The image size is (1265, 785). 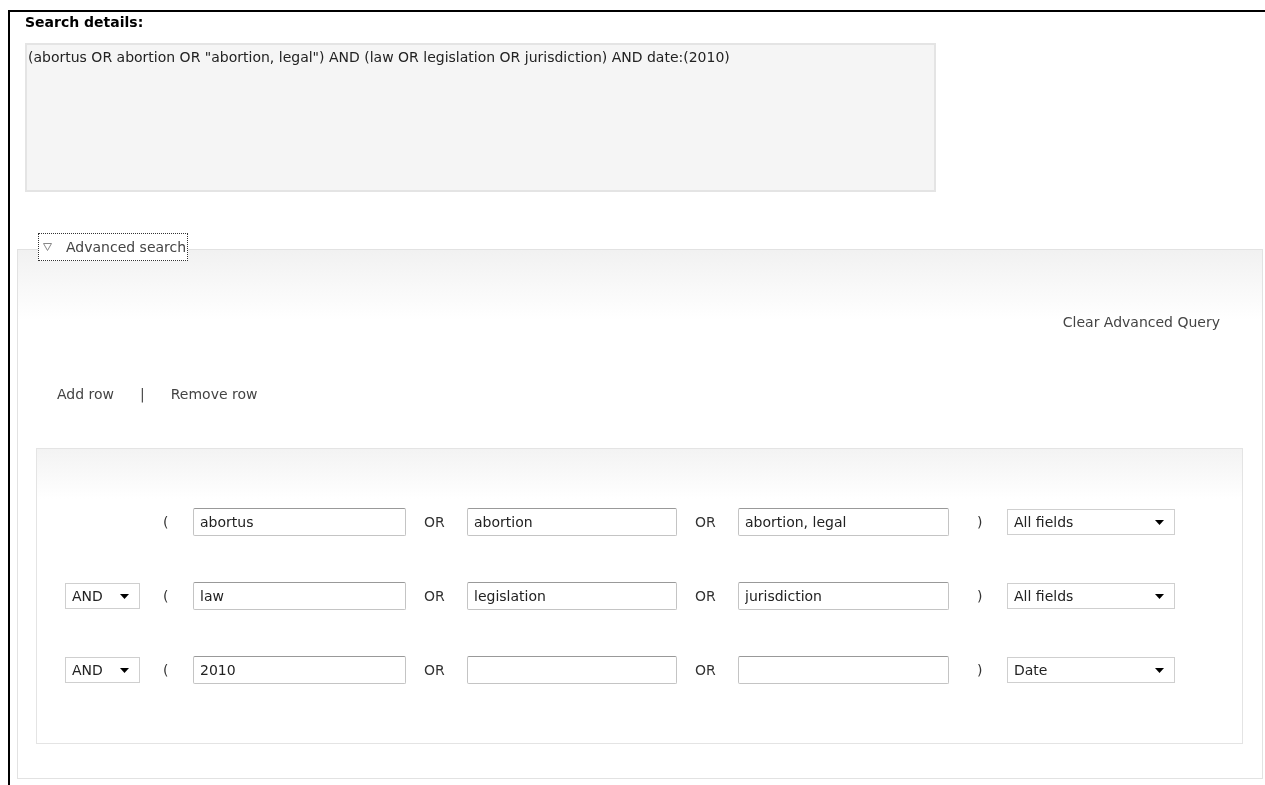 I want to click on search-term-field: legislation, so click(x=572, y=596).